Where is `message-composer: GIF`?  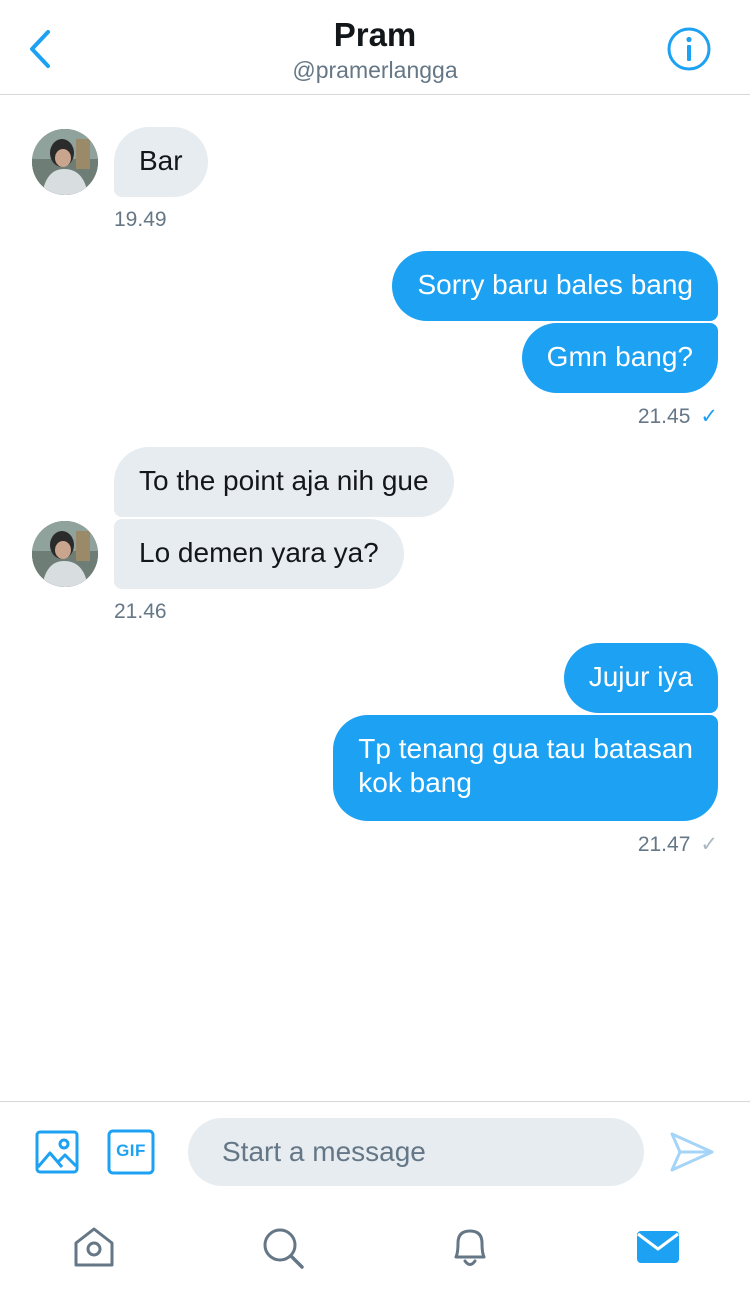
message-composer: GIF is located at coordinates (375, 1150).